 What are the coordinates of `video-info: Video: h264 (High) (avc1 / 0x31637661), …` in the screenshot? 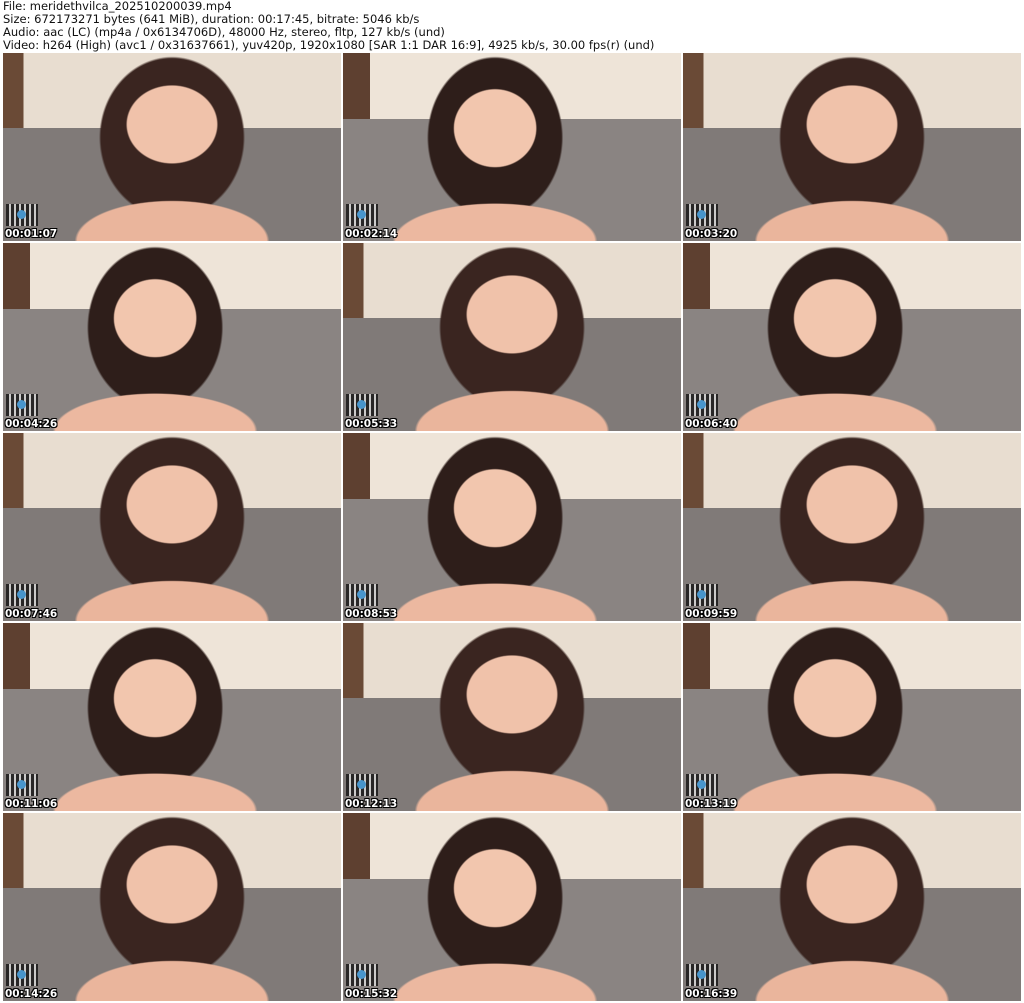 It's located at (329, 45).